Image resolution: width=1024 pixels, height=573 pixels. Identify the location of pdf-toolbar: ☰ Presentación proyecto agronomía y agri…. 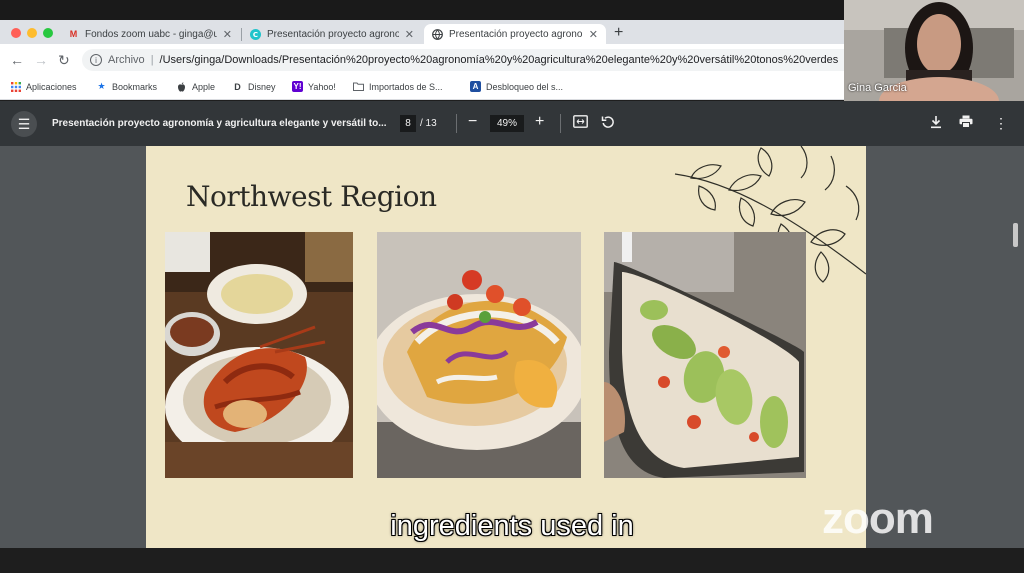
(512, 123).